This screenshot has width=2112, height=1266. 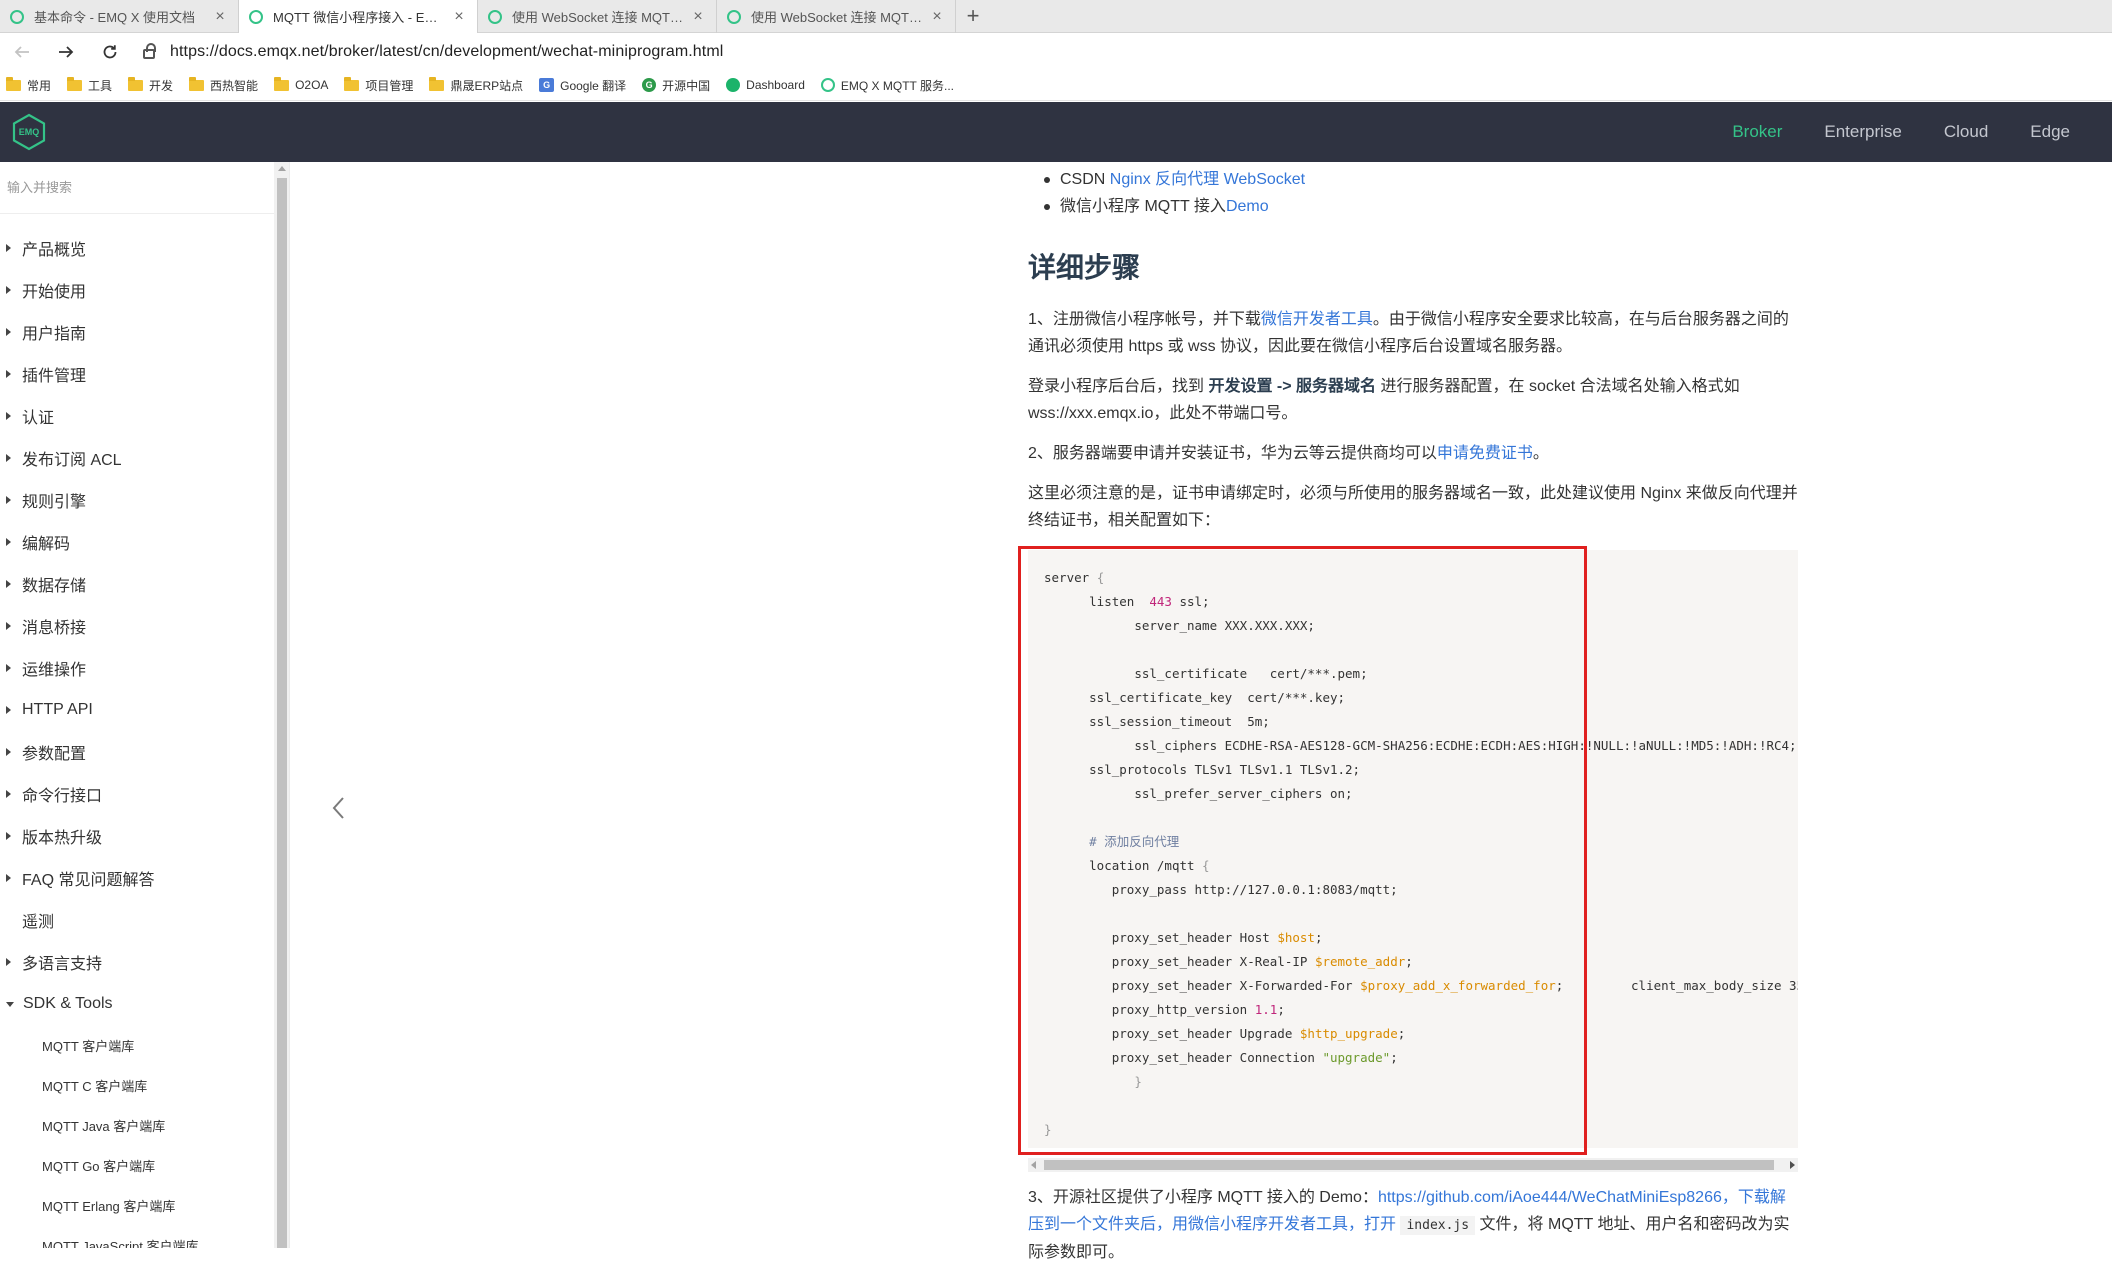 I want to click on sidebar-item: 运维操作, so click(x=137, y=668).